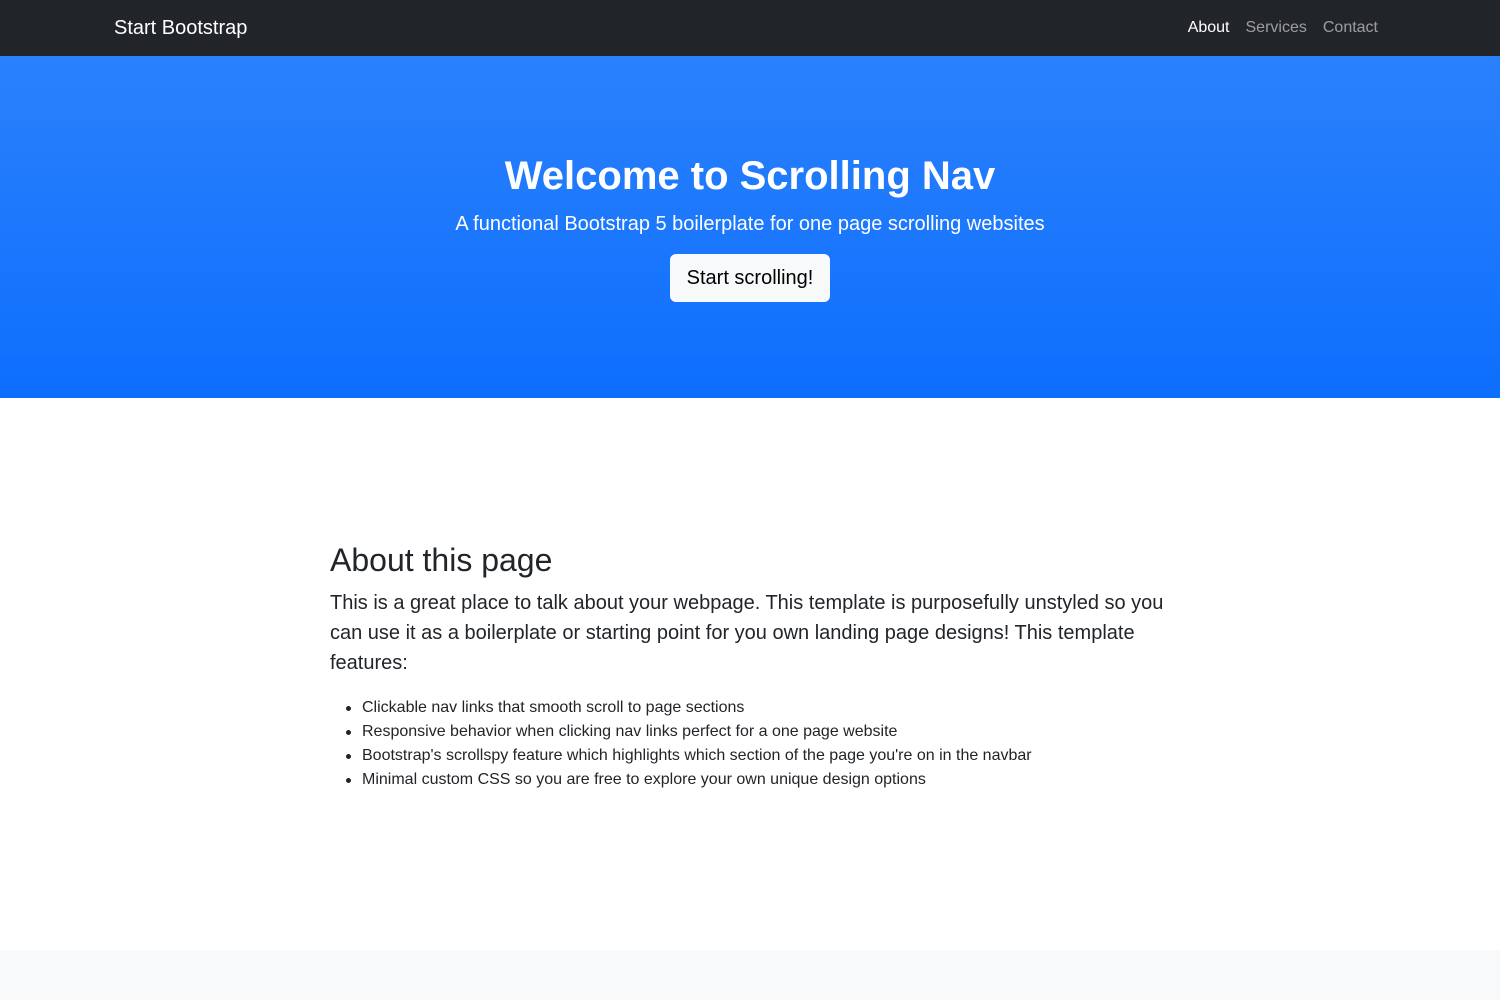 This screenshot has width=1500, height=1000. What do you see at coordinates (750, 975) in the screenshot?
I see `next-section-strip` at bounding box center [750, 975].